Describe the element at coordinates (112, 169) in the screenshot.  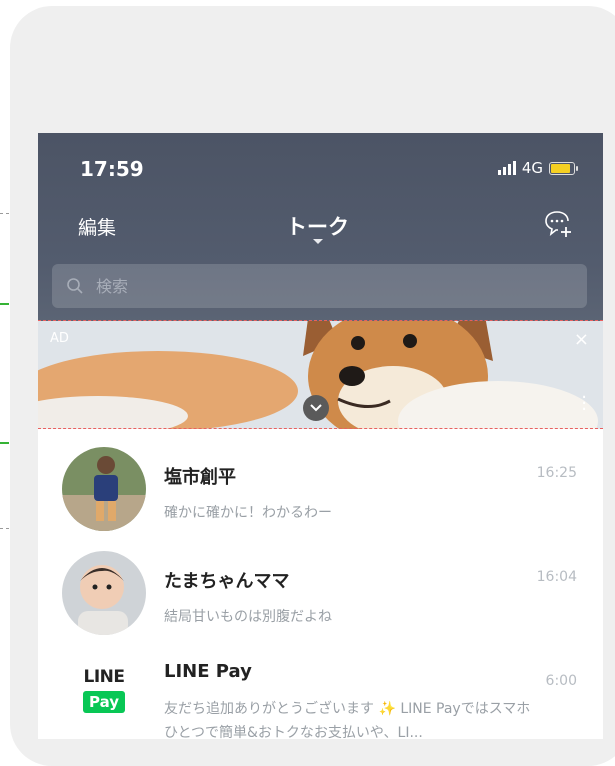
I see `status-time: 17:59` at that location.